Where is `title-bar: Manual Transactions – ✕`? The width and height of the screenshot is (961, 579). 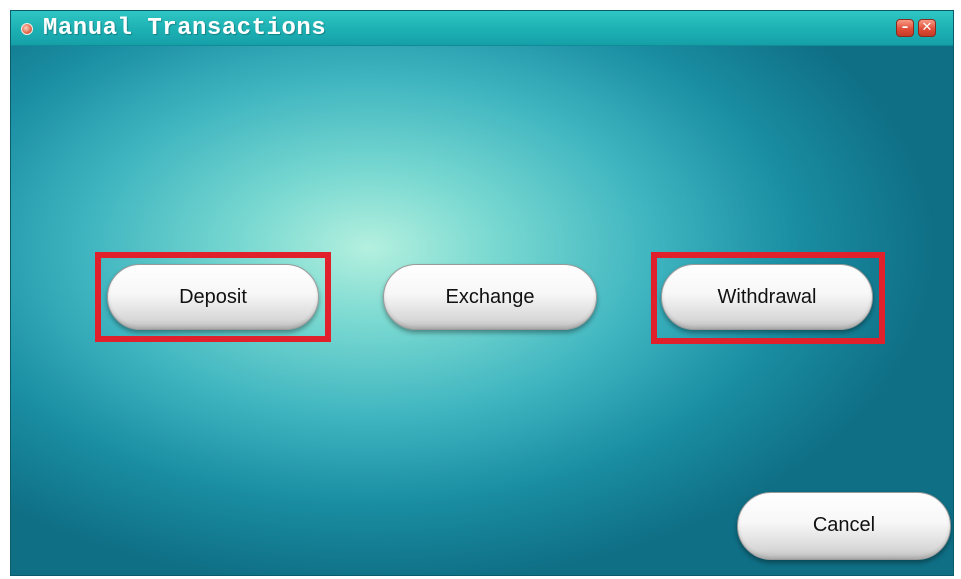 title-bar: Manual Transactions – ✕ is located at coordinates (482, 28).